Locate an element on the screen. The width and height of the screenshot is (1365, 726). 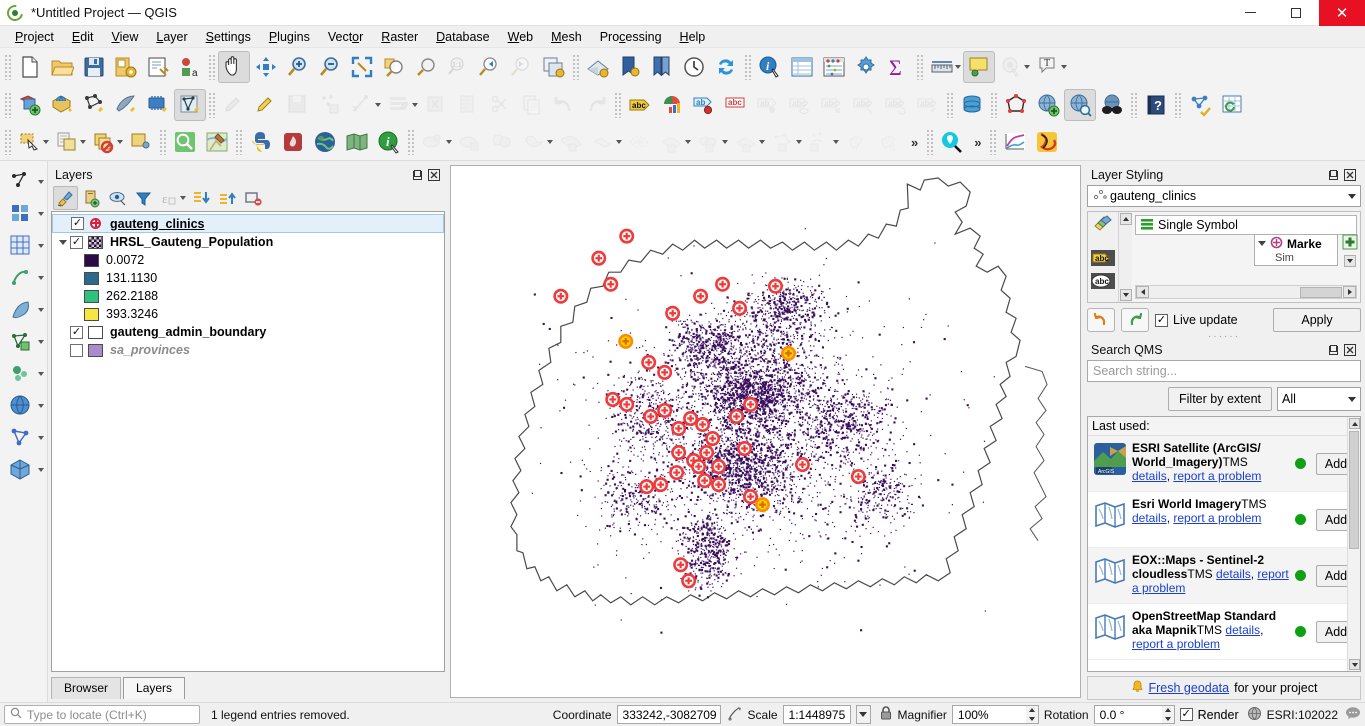
qms-magnifier-icon is located at coordinates (952, 142).